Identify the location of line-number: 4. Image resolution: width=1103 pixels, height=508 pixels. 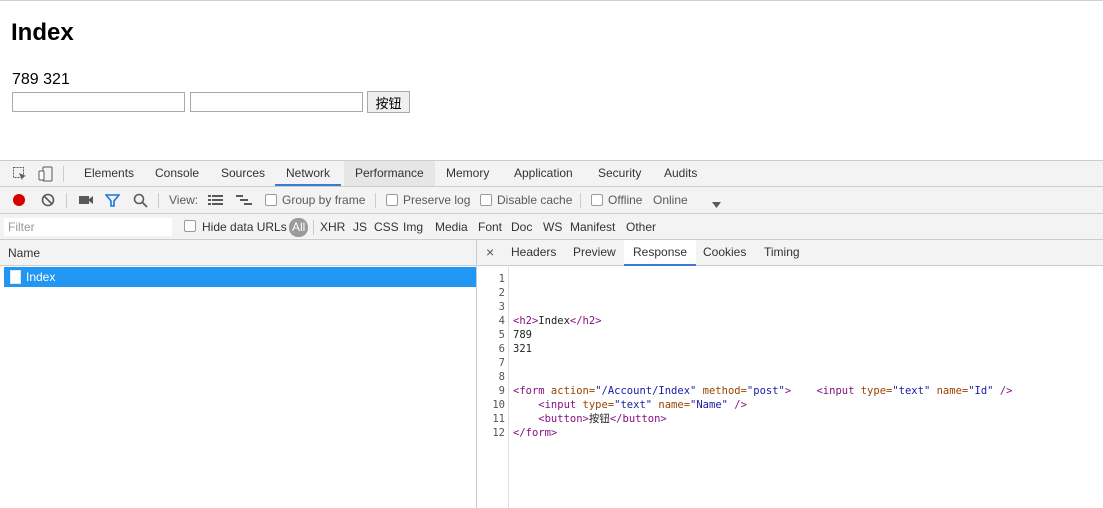
(501, 321).